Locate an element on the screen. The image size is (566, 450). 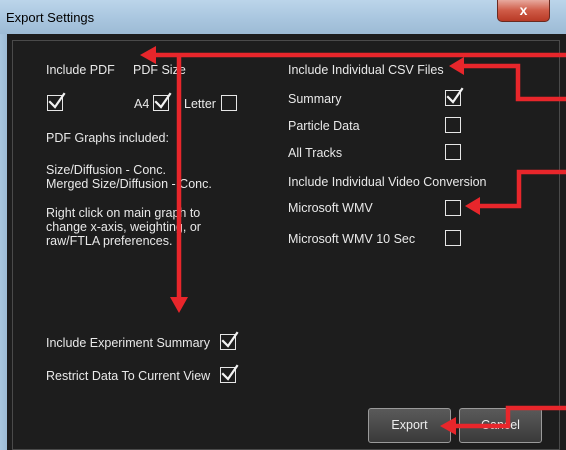
arrowhead-export is located at coordinates (448, 426).